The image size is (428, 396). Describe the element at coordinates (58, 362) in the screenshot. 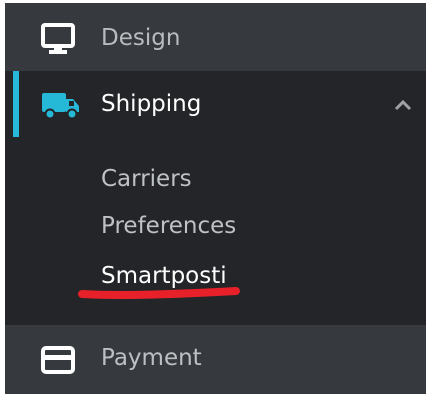

I see `credit-card-icon` at that location.